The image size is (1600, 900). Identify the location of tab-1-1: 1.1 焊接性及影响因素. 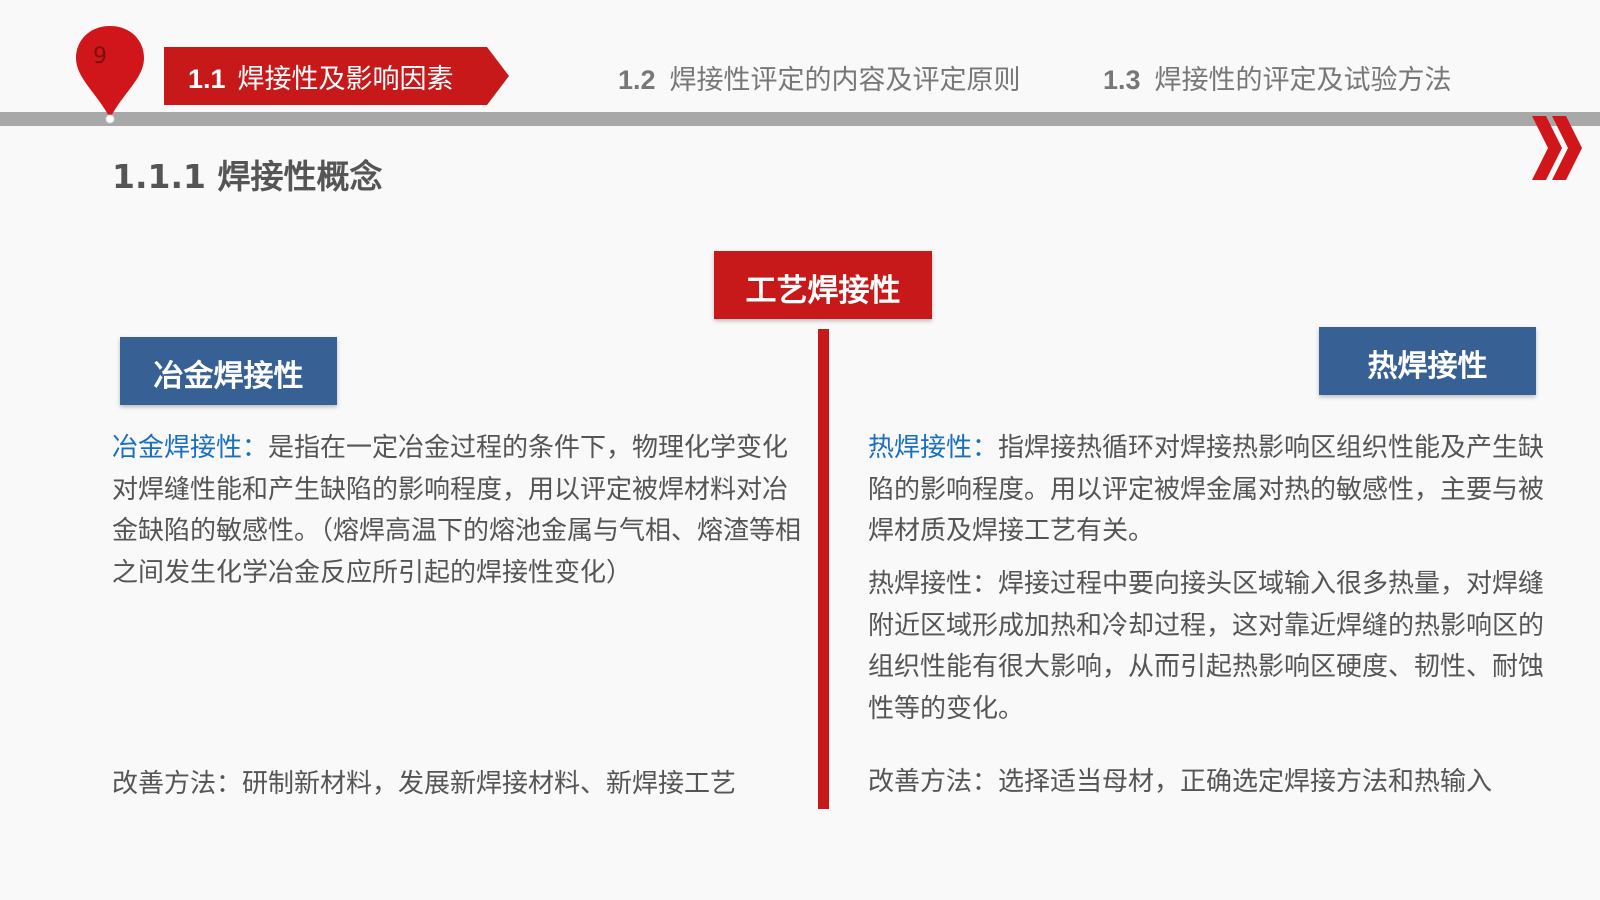
(321, 76).